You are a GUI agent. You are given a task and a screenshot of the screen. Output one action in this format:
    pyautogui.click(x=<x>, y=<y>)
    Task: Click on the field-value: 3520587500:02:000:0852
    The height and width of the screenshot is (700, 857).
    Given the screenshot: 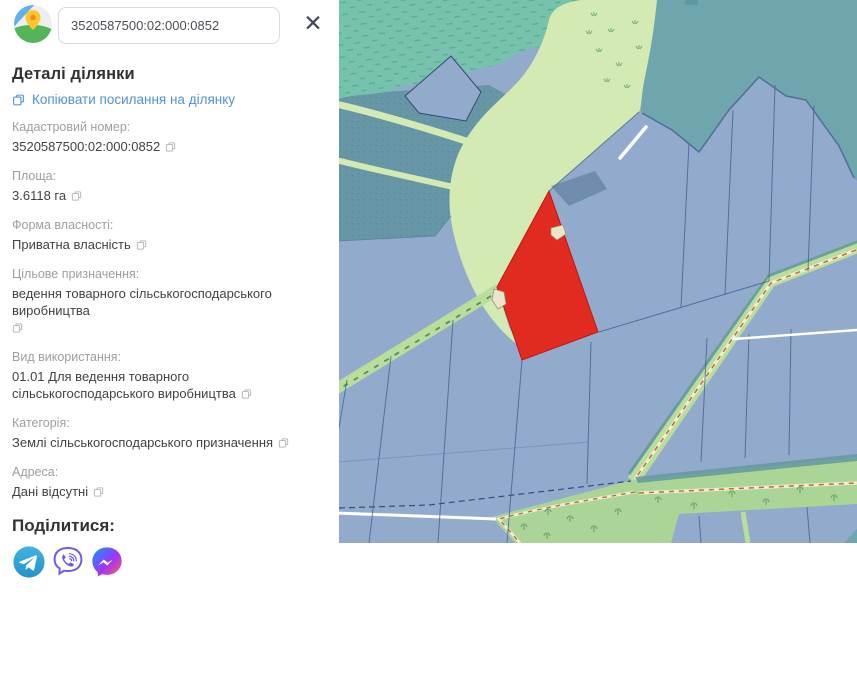 What is the action you would take?
    pyautogui.click(x=171, y=147)
    